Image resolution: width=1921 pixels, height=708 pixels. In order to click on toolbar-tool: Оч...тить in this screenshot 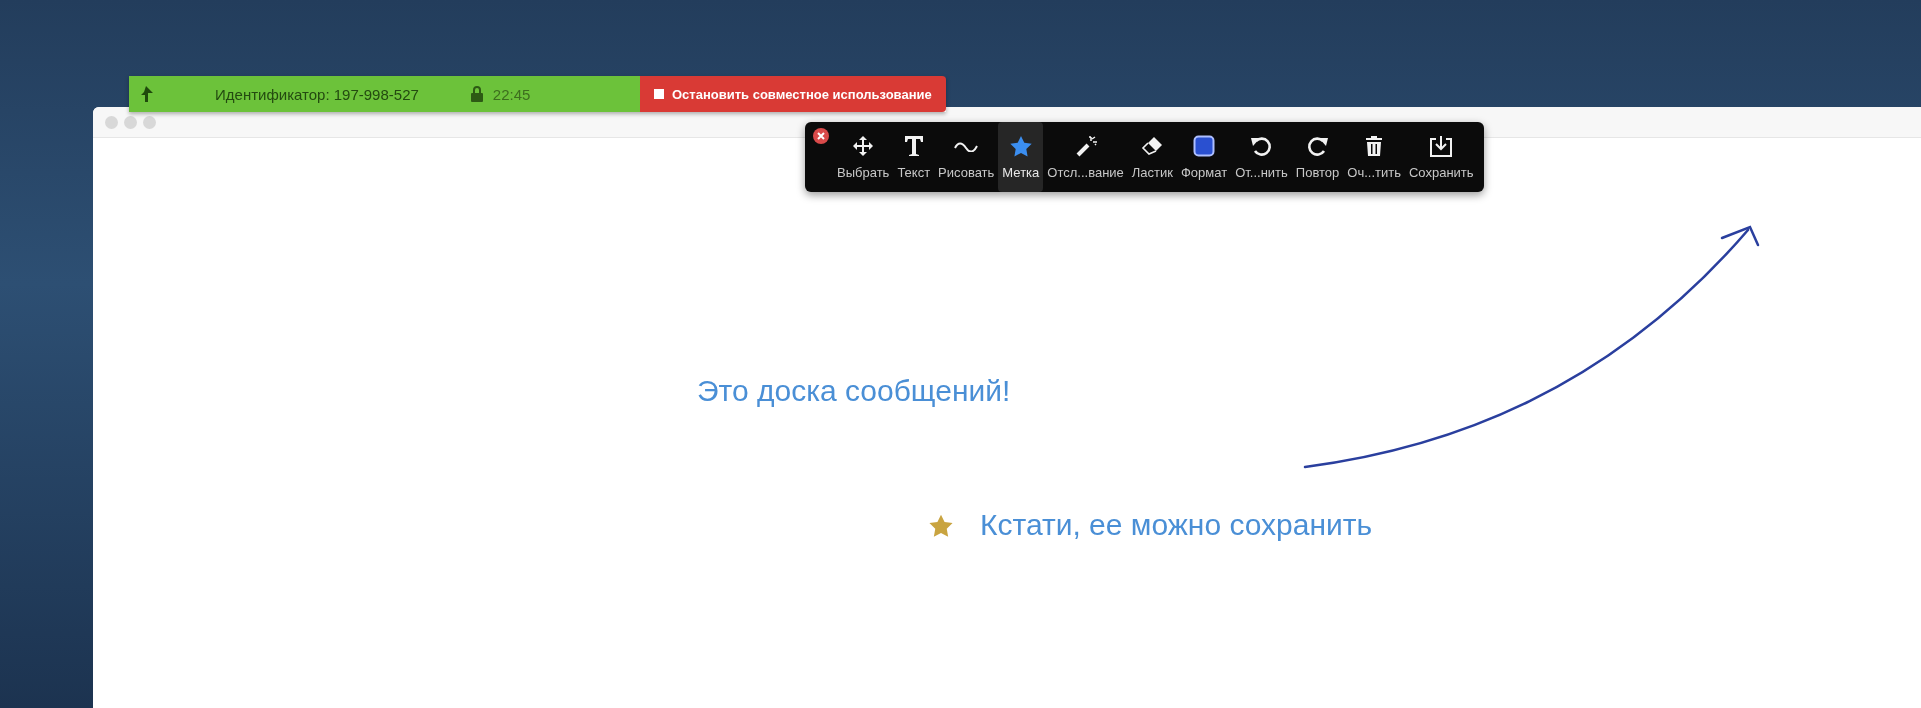, I will do `click(1374, 157)`.